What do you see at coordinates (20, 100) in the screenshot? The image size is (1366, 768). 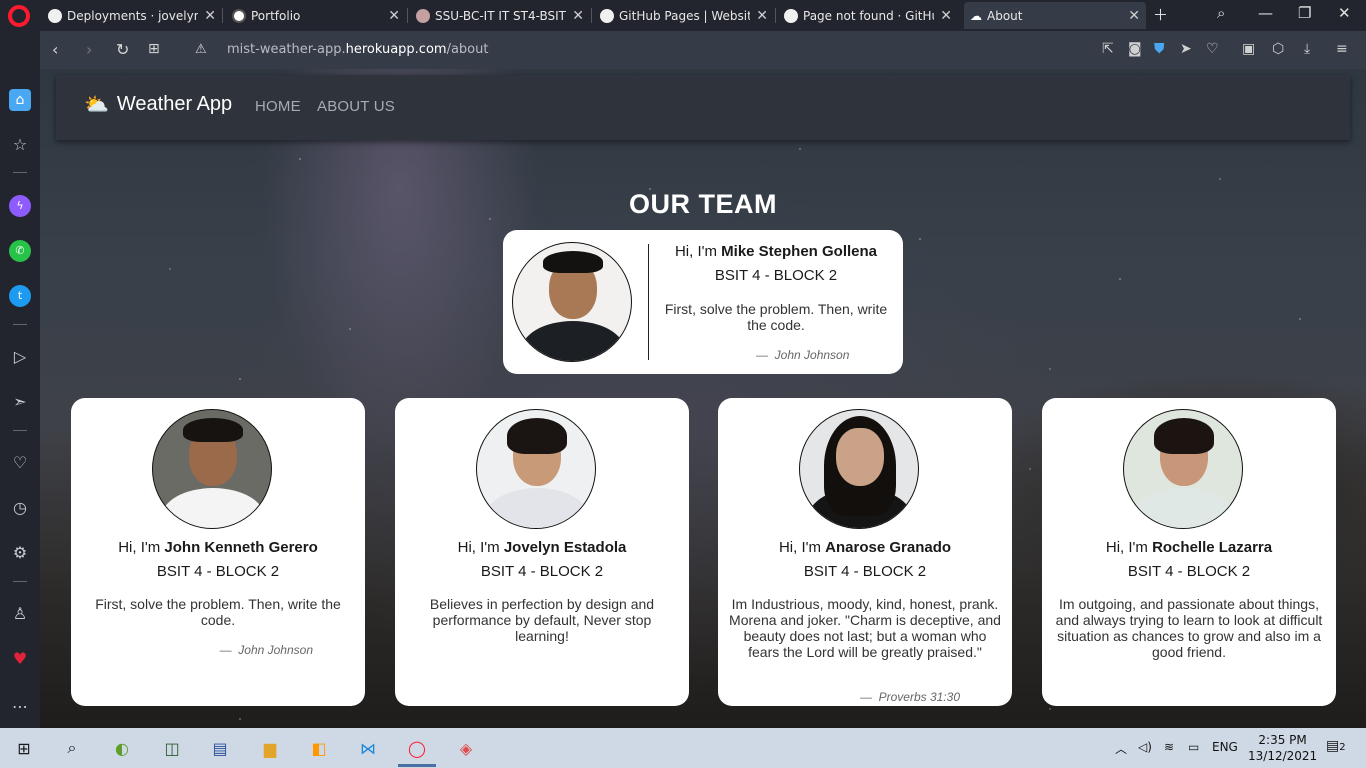 I see `home-icon: ⌂` at bounding box center [20, 100].